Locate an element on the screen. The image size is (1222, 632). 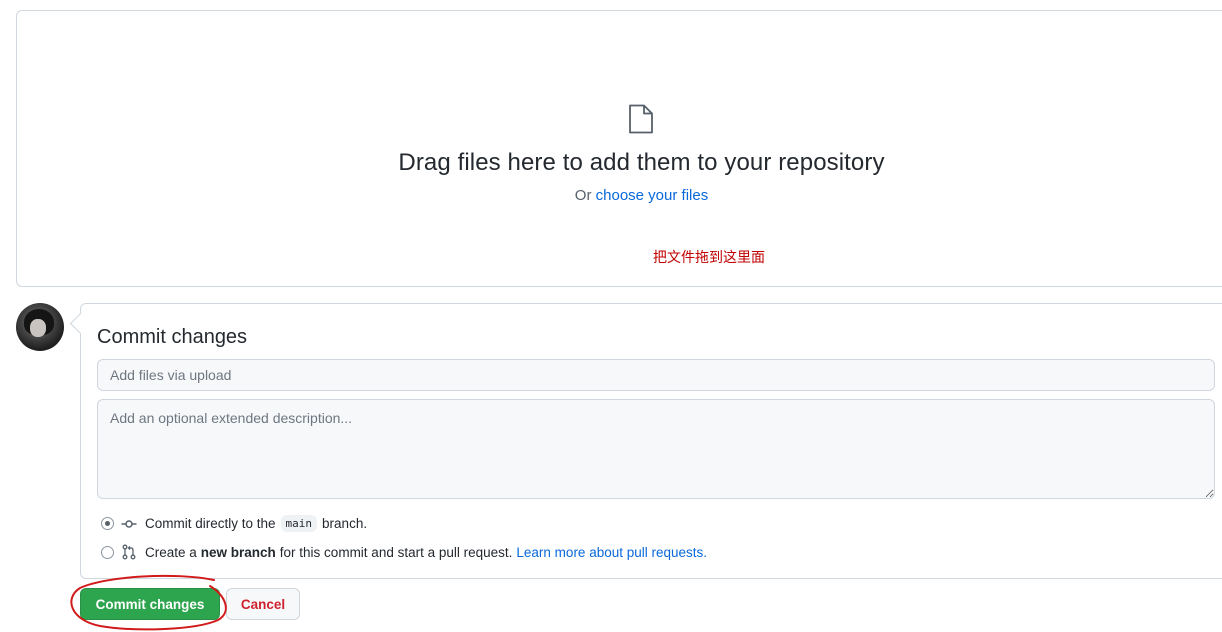
dropzone-or-text: Or is located at coordinates (583, 195).